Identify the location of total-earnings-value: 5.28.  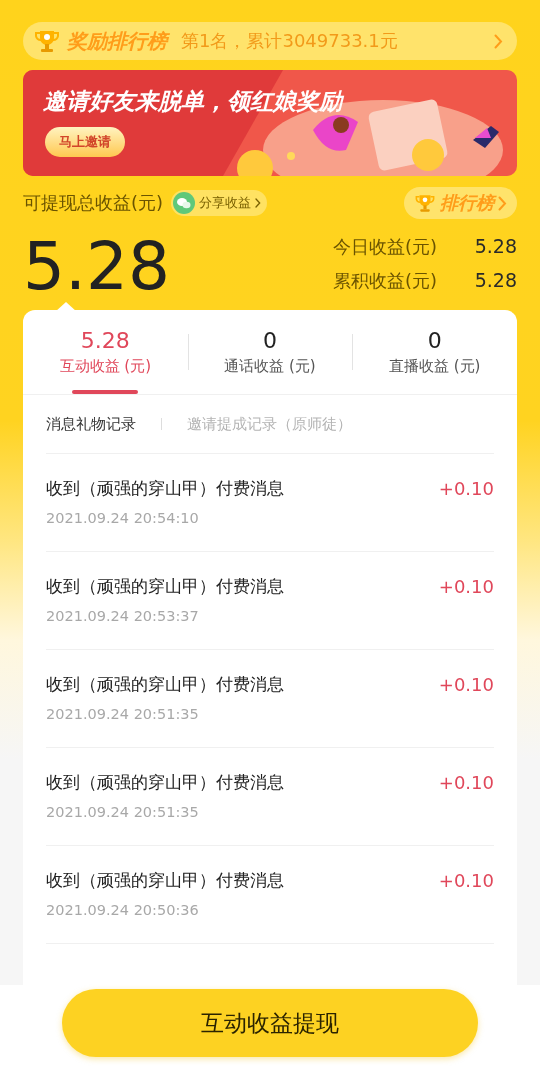
(97, 265).